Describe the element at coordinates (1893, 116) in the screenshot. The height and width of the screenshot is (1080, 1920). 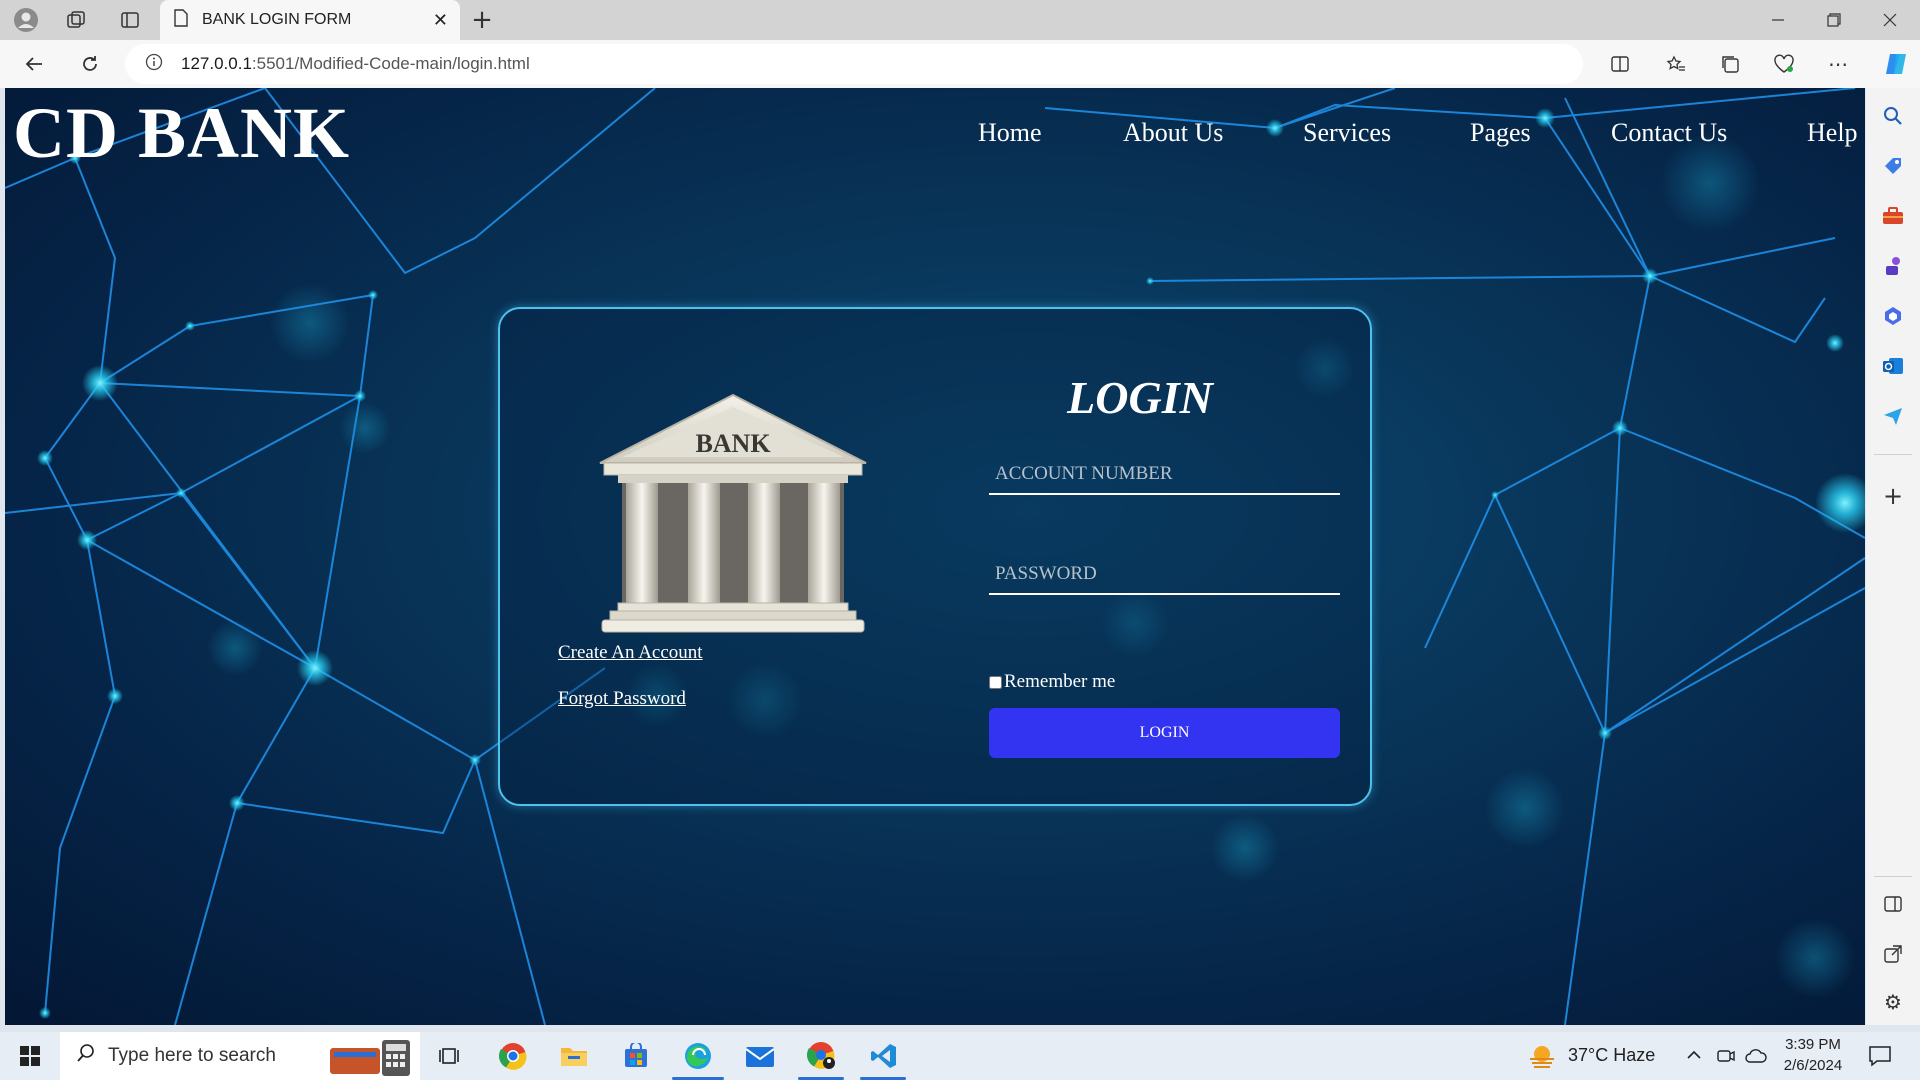
I see `search-icon` at that location.